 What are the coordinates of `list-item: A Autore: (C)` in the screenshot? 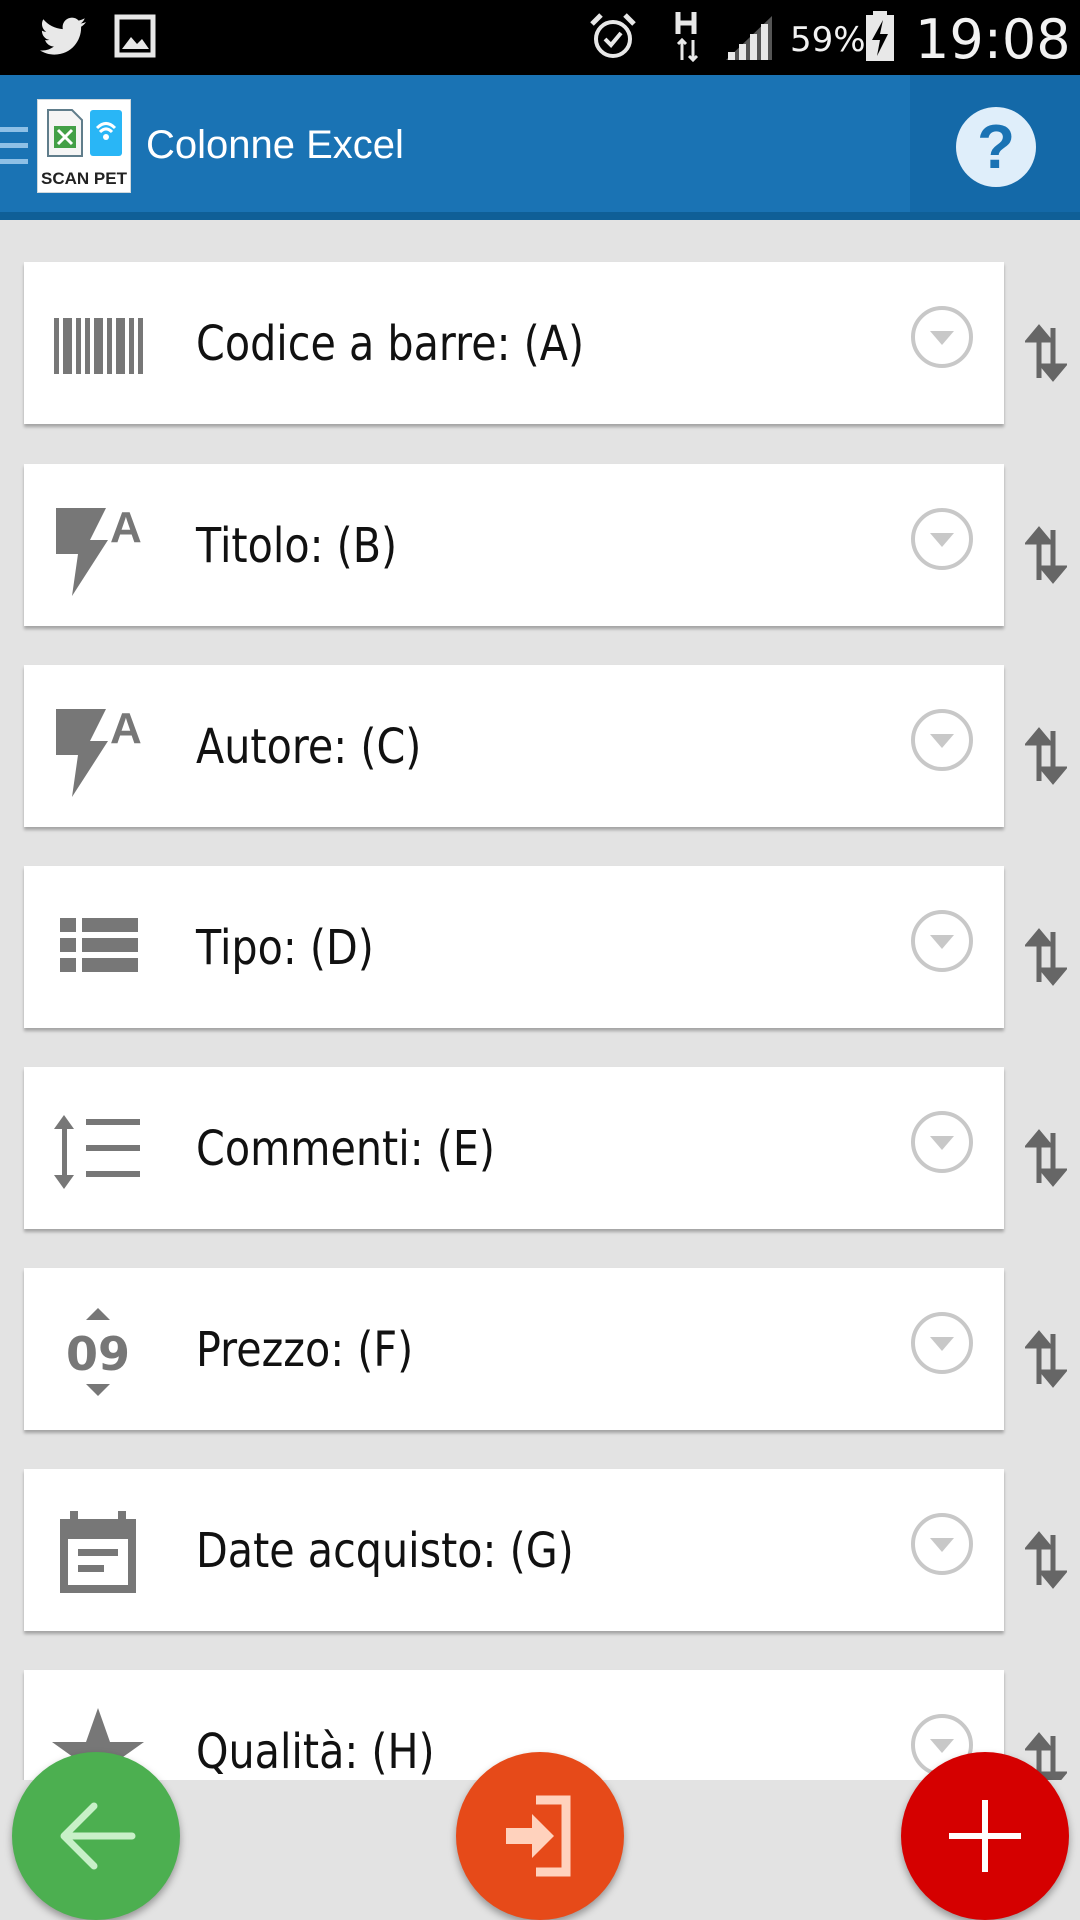 It's located at (540, 746).